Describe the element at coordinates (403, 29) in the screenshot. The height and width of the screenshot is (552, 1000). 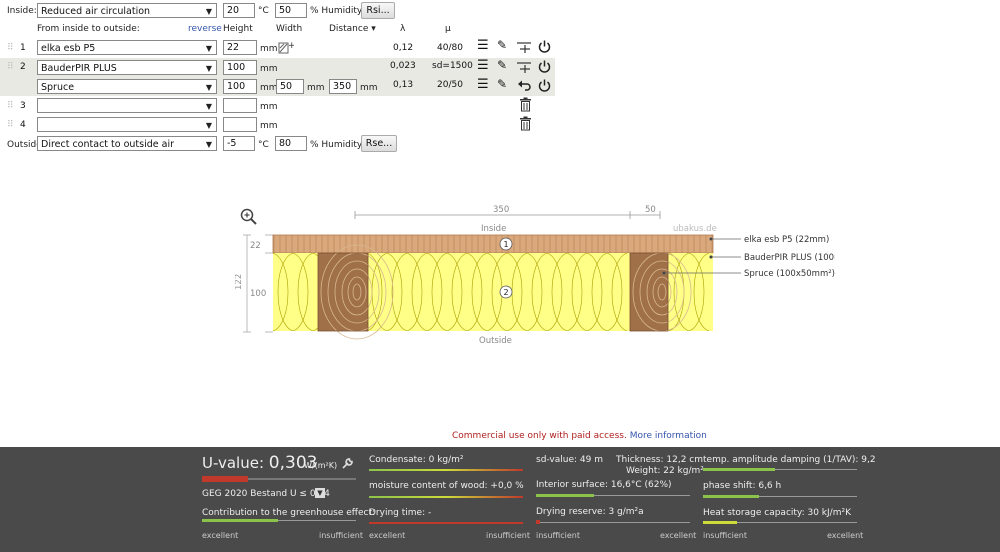
I see `lambda-header: λ` at that location.